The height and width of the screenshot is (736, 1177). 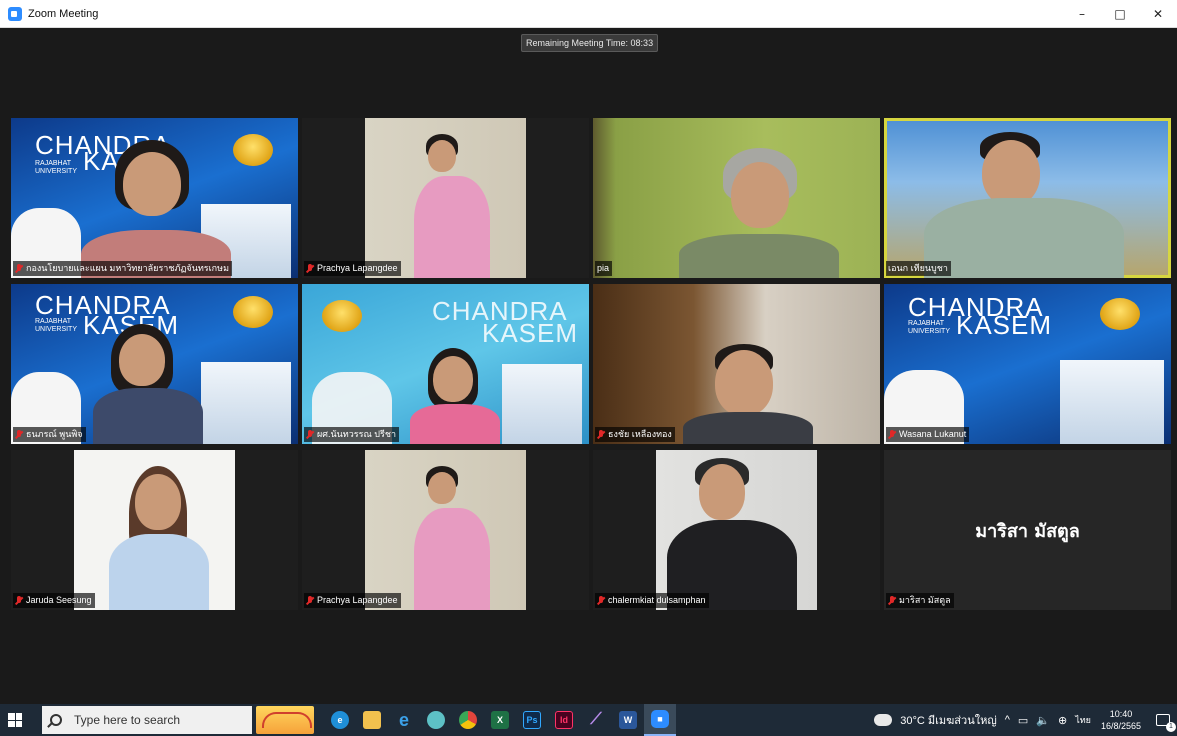 I want to click on participant-name-tag: Wasana Lukanut, so click(x=928, y=434).